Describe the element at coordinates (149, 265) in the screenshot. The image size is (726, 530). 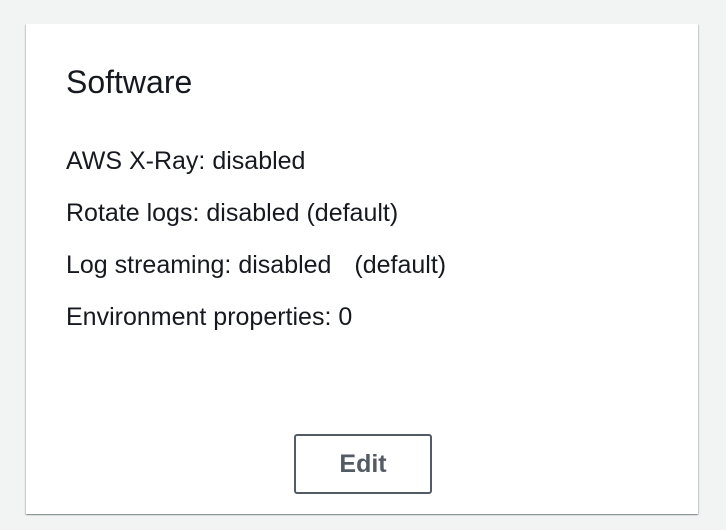
I see `property-label: Log streaming:` at that location.